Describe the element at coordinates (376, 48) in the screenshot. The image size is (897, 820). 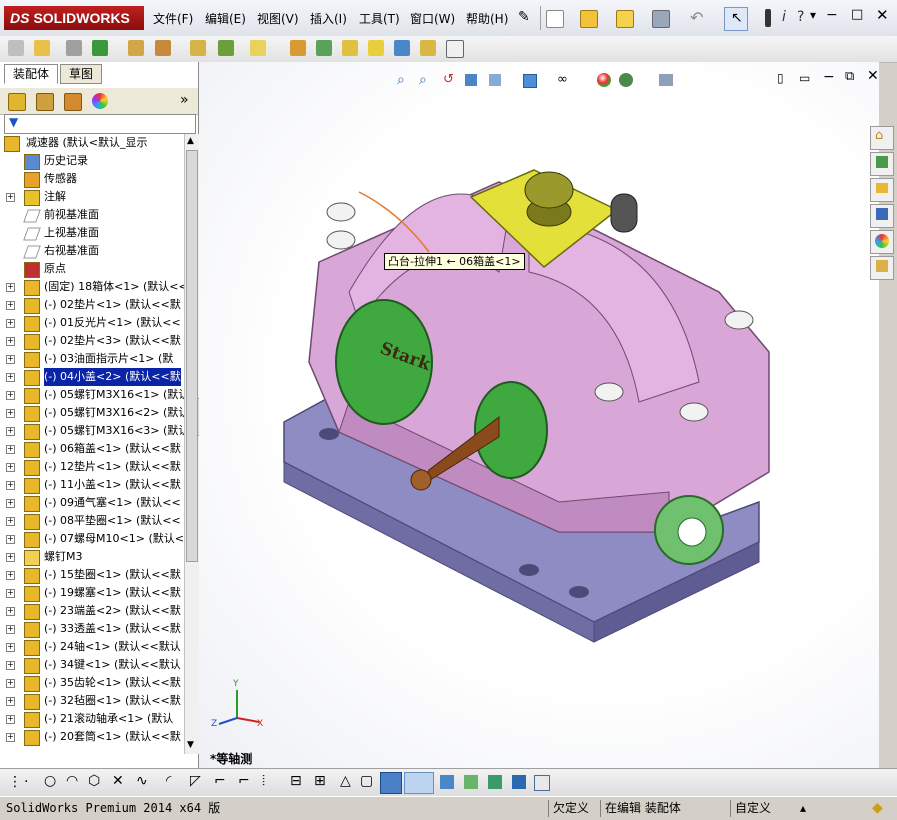
I see `evaluate-icon` at that location.